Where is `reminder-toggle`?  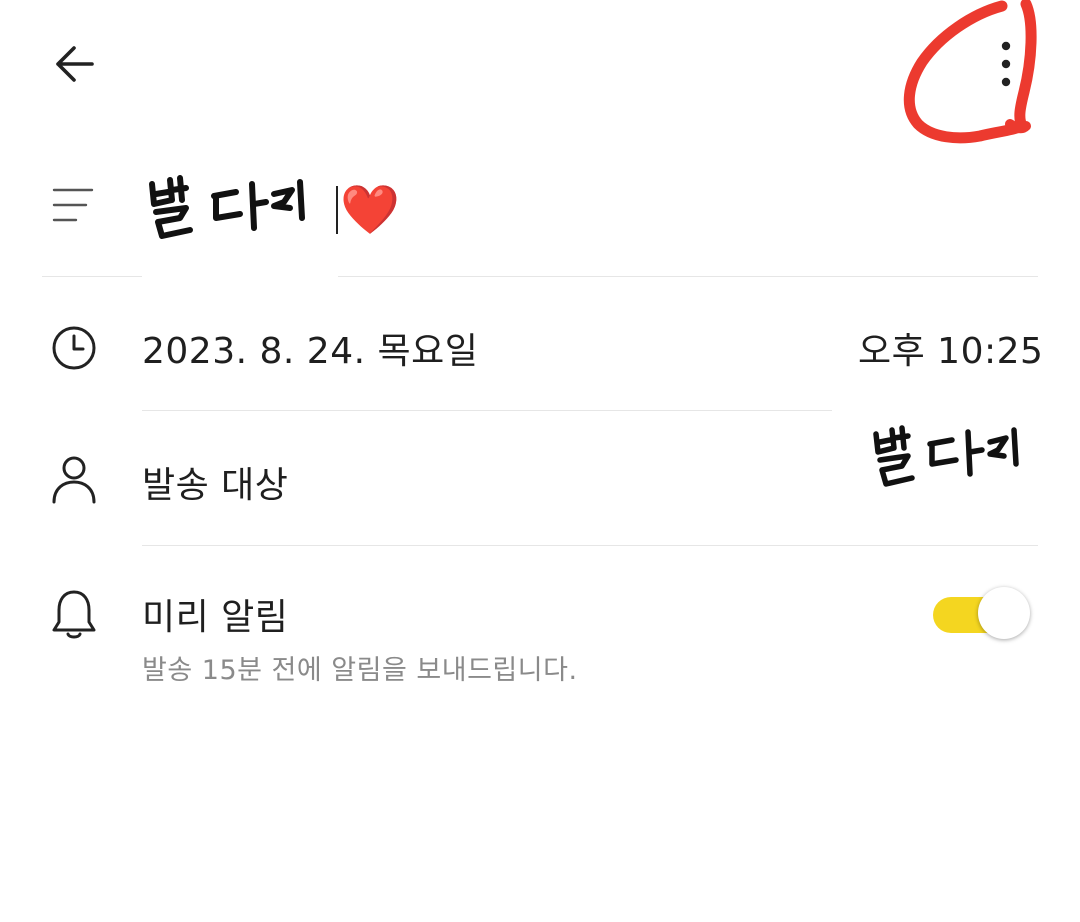
reminder-toggle is located at coordinates (982, 615).